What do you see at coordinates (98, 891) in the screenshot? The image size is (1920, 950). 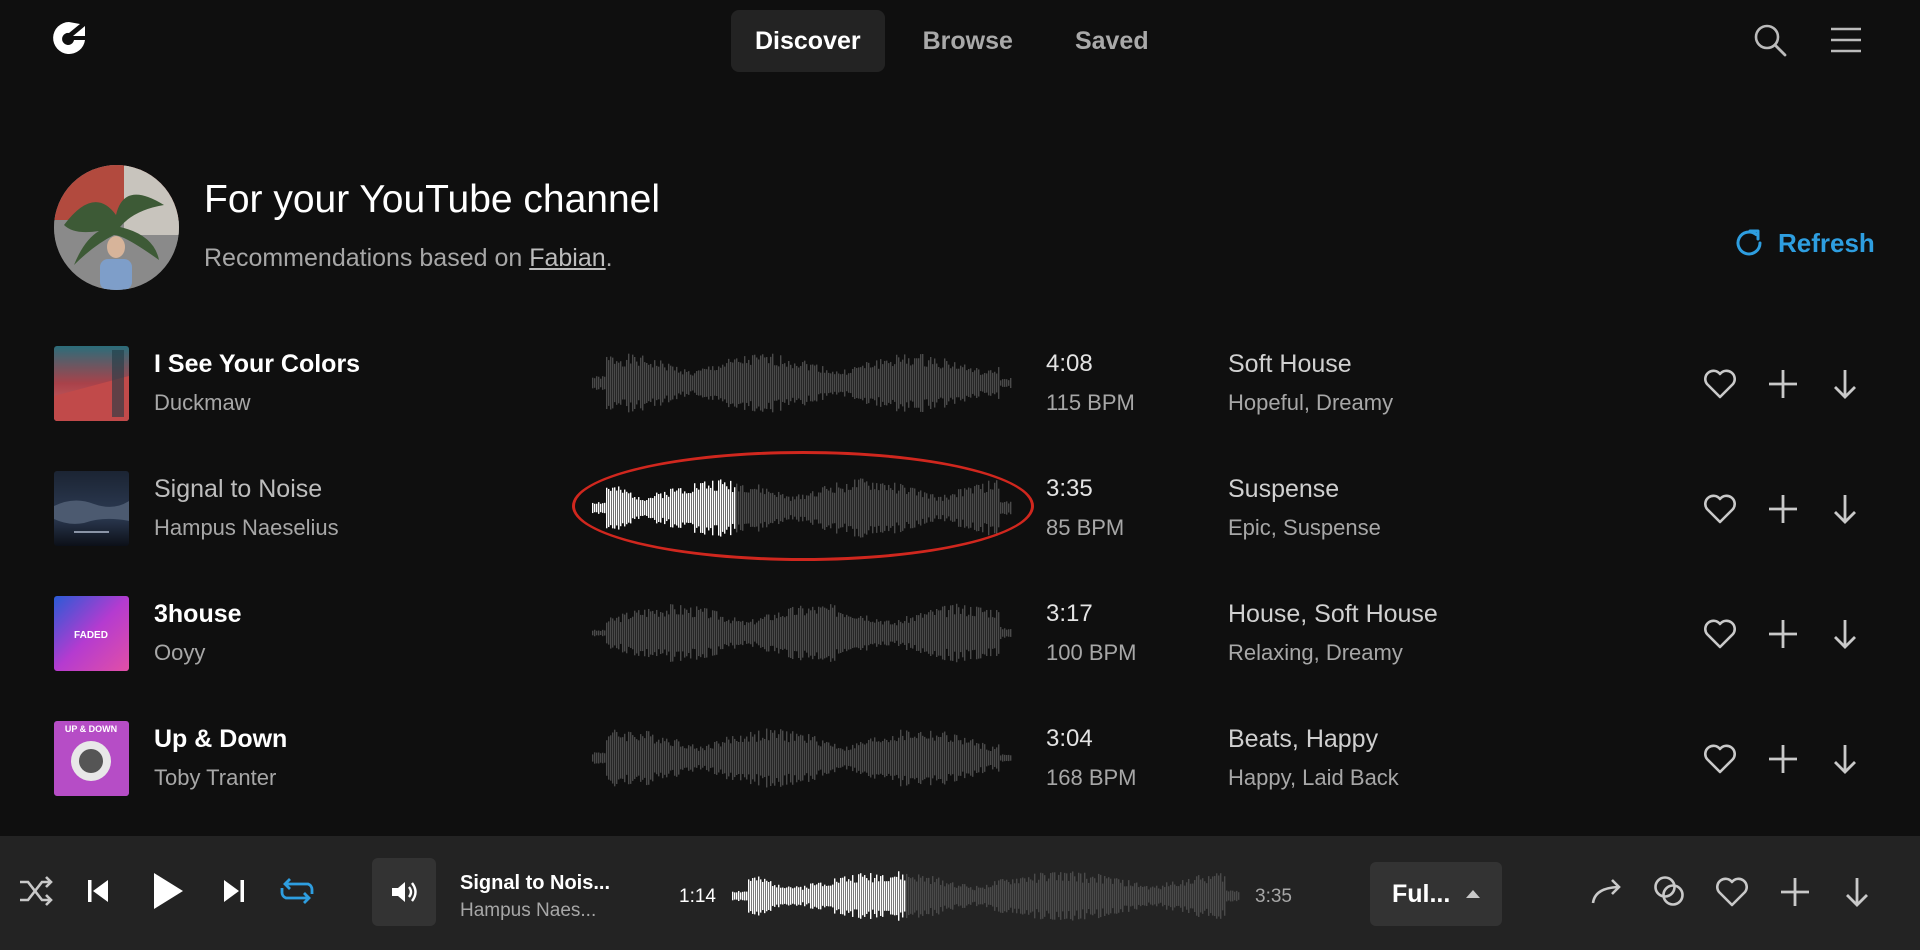 I see `previous-icon` at bounding box center [98, 891].